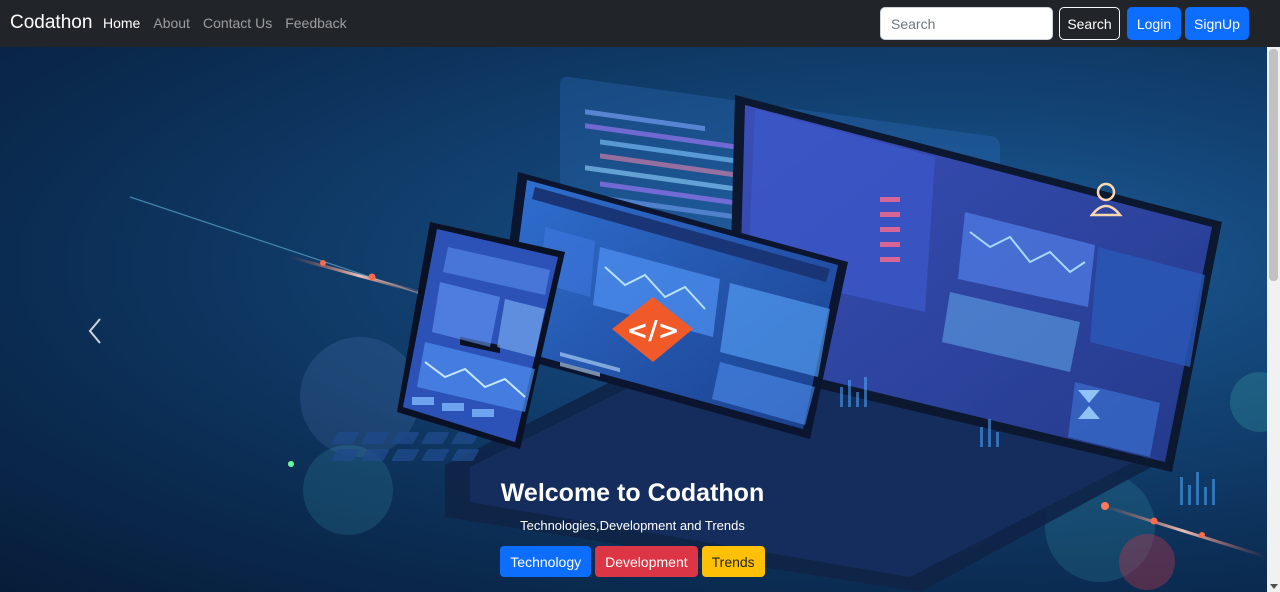 Image resolution: width=1280 pixels, height=592 pixels. I want to click on nav-feedback: Feedback, so click(315, 23).